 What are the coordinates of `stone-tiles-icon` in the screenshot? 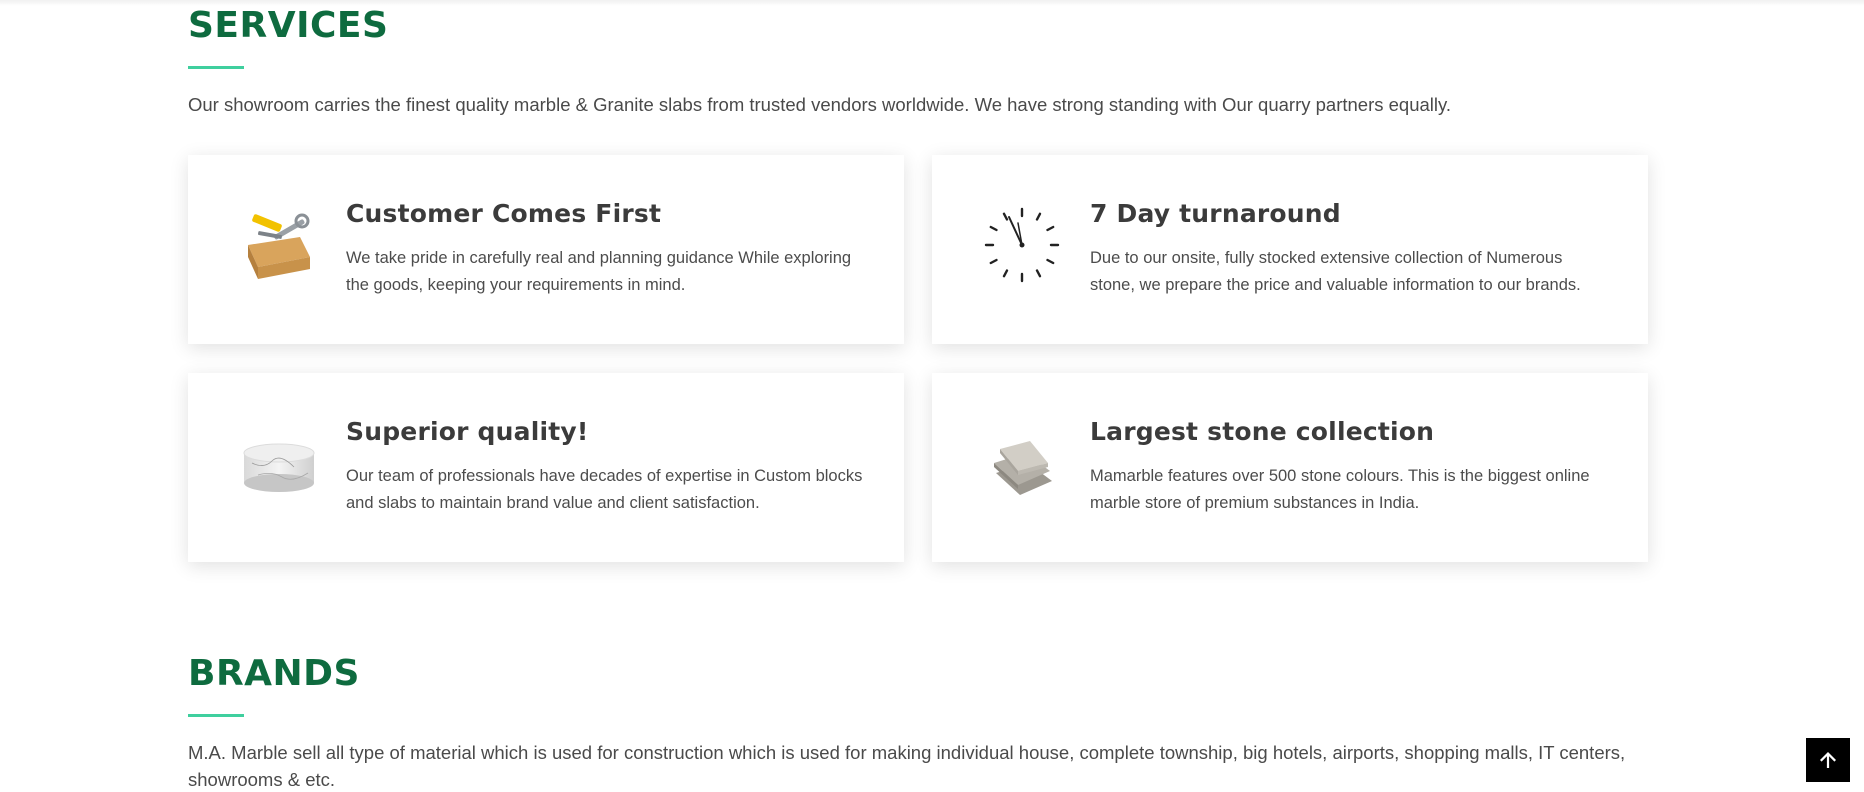 It's located at (1022, 463).